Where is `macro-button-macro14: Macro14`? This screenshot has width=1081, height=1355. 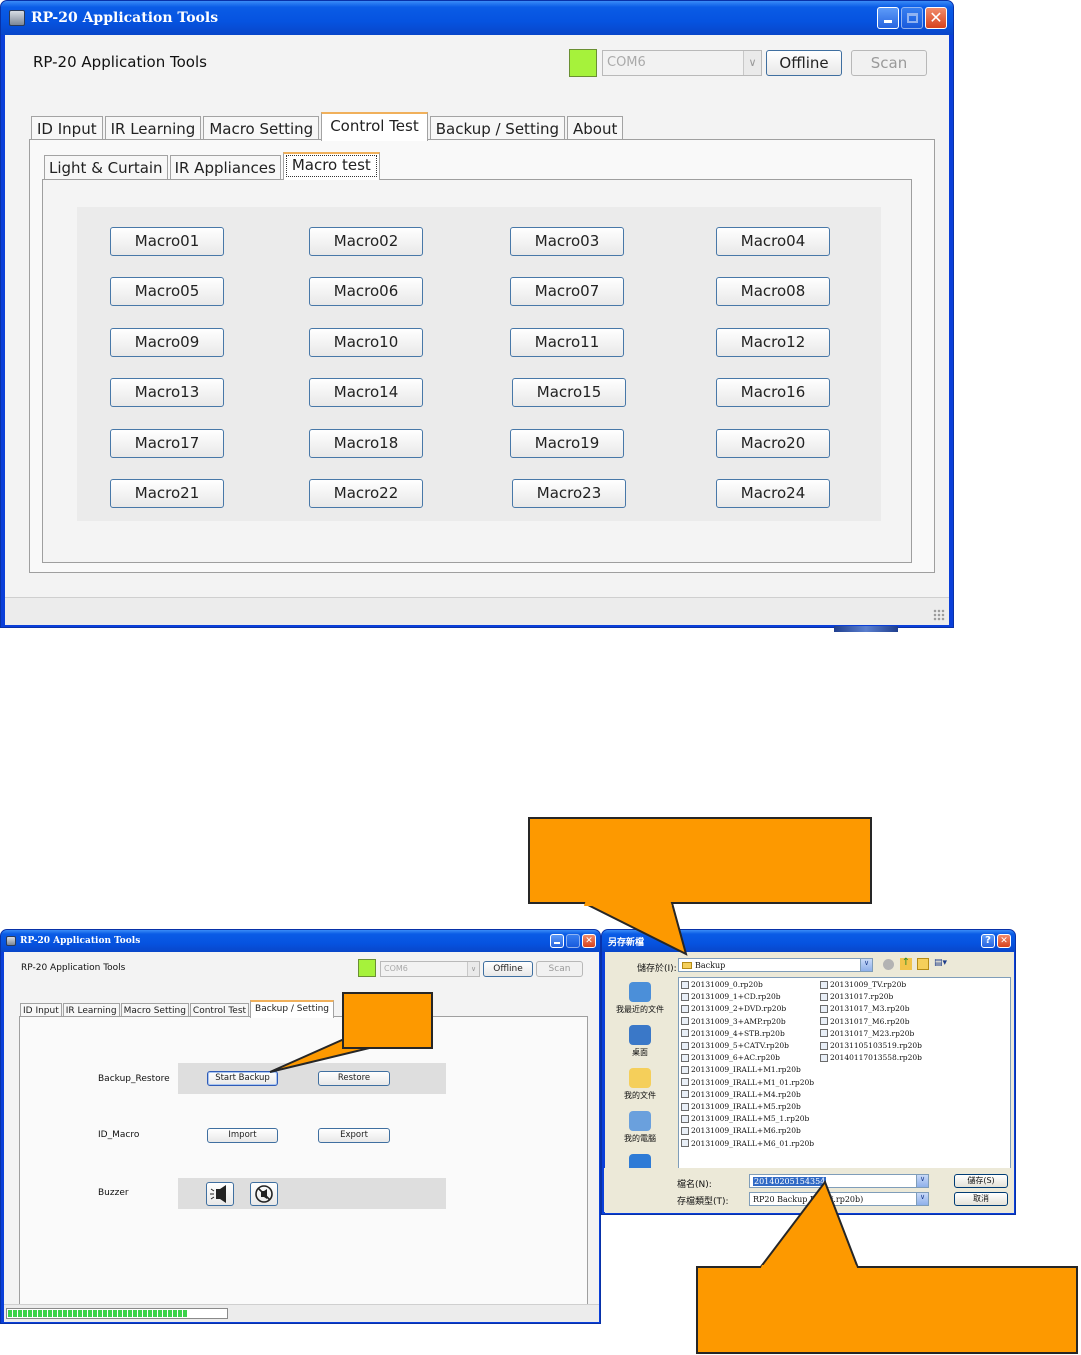
macro-button-macro14: Macro14 is located at coordinates (366, 393).